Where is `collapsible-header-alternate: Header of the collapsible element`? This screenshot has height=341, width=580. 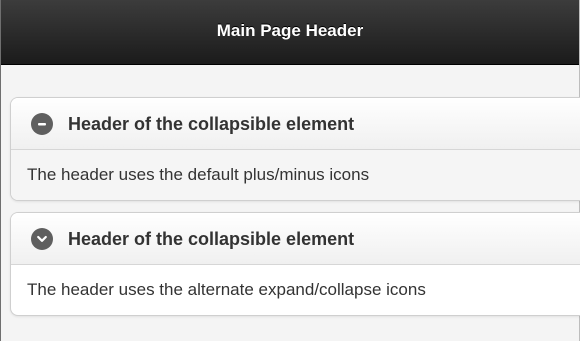
collapsible-header-alternate: Header of the collapsible element is located at coordinates (295, 239).